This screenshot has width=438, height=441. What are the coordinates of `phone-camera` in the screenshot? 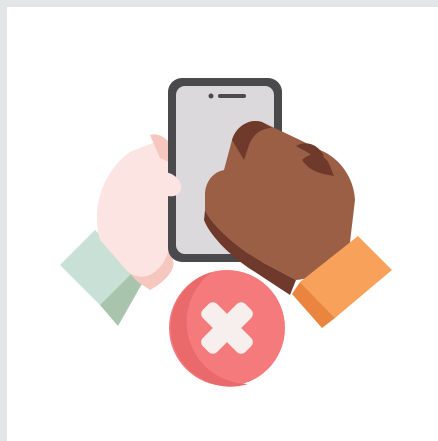 It's located at (211, 96).